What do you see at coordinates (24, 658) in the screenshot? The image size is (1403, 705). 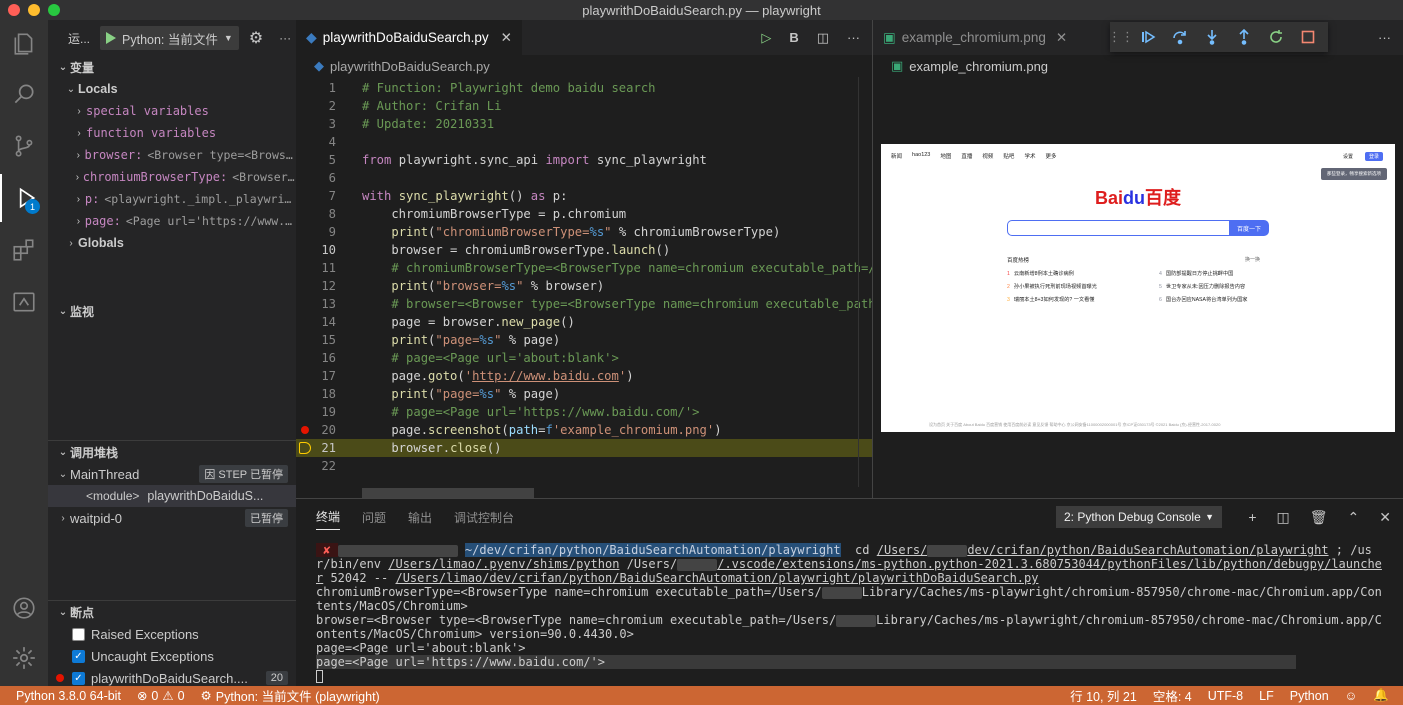 I see `settings-gear-icon` at bounding box center [24, 658].